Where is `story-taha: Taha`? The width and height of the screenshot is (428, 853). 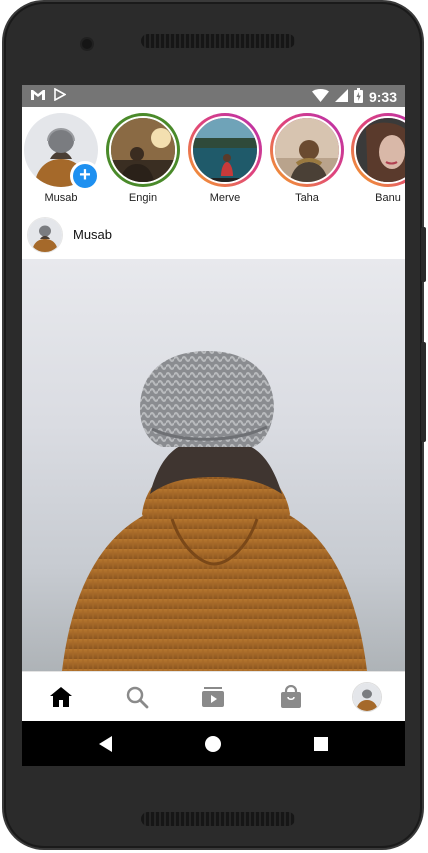 story-taha: Taha is located at coordinates (307, 158).